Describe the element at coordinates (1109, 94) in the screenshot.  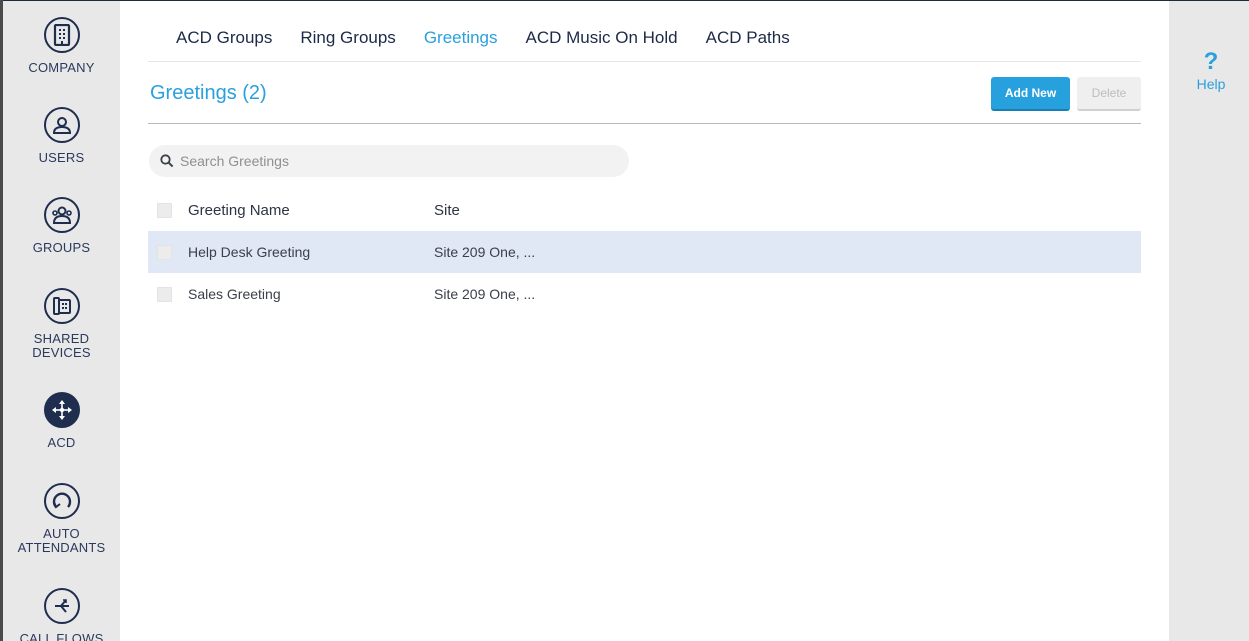
I see `delete-button: Delete` at that location.